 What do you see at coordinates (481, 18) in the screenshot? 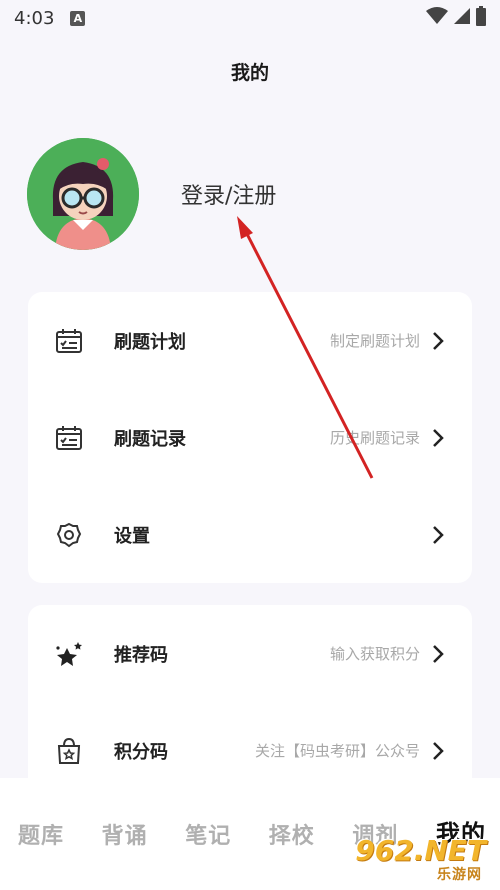
I see `battery-icon` at bounding box center [481, 18].